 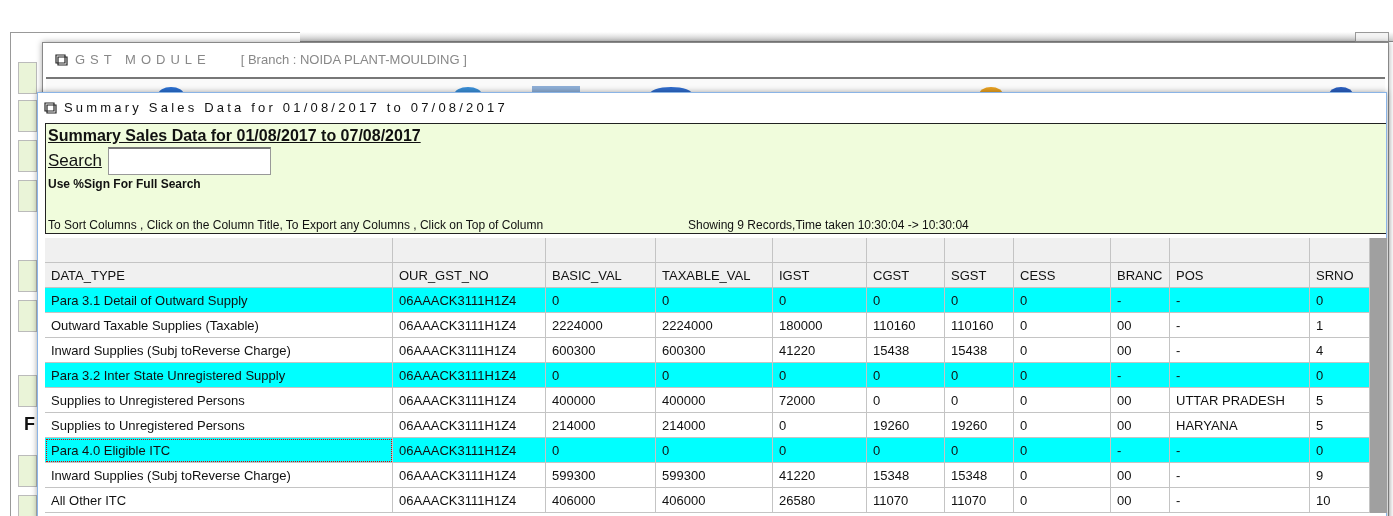 I want to click on table-cell: 10, so click(x=1340, y=500).